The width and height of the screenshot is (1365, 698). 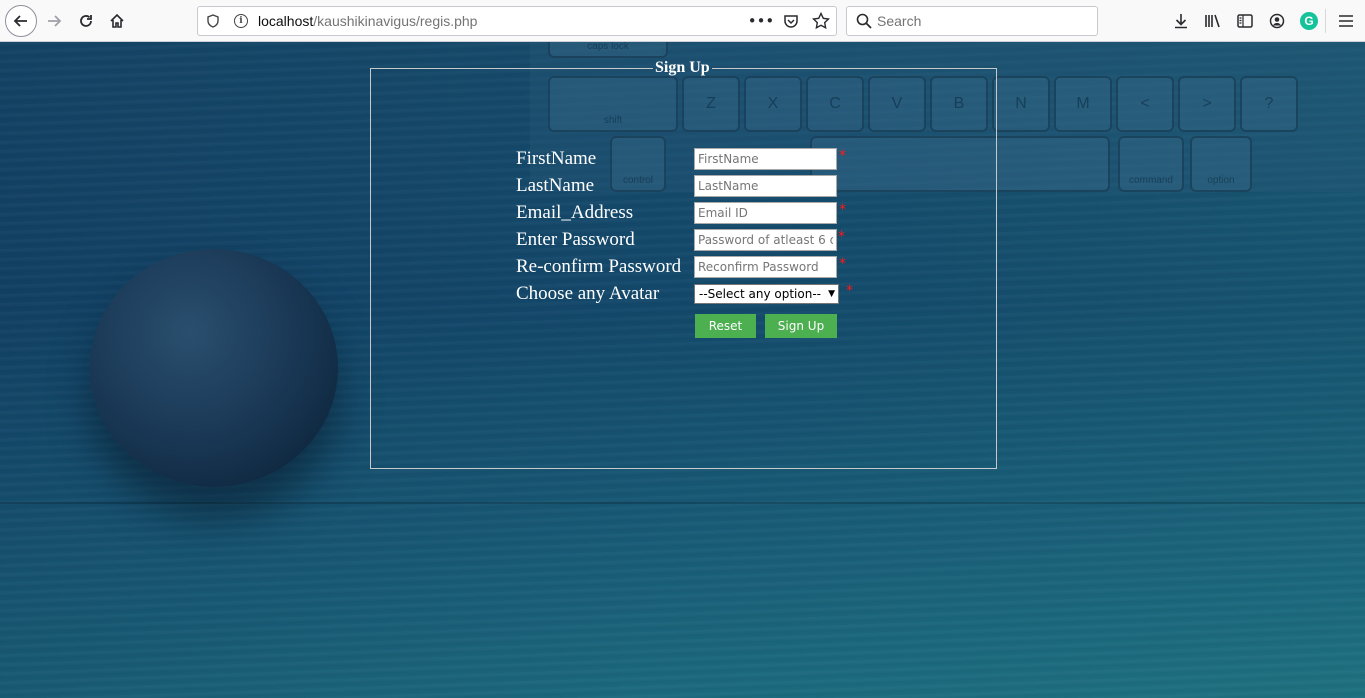 What do you see at coordinates (395, 21) in the screenshot?
I see `url-path: /kaushikinavigus/regis.php` at bounding box center [395, 21].